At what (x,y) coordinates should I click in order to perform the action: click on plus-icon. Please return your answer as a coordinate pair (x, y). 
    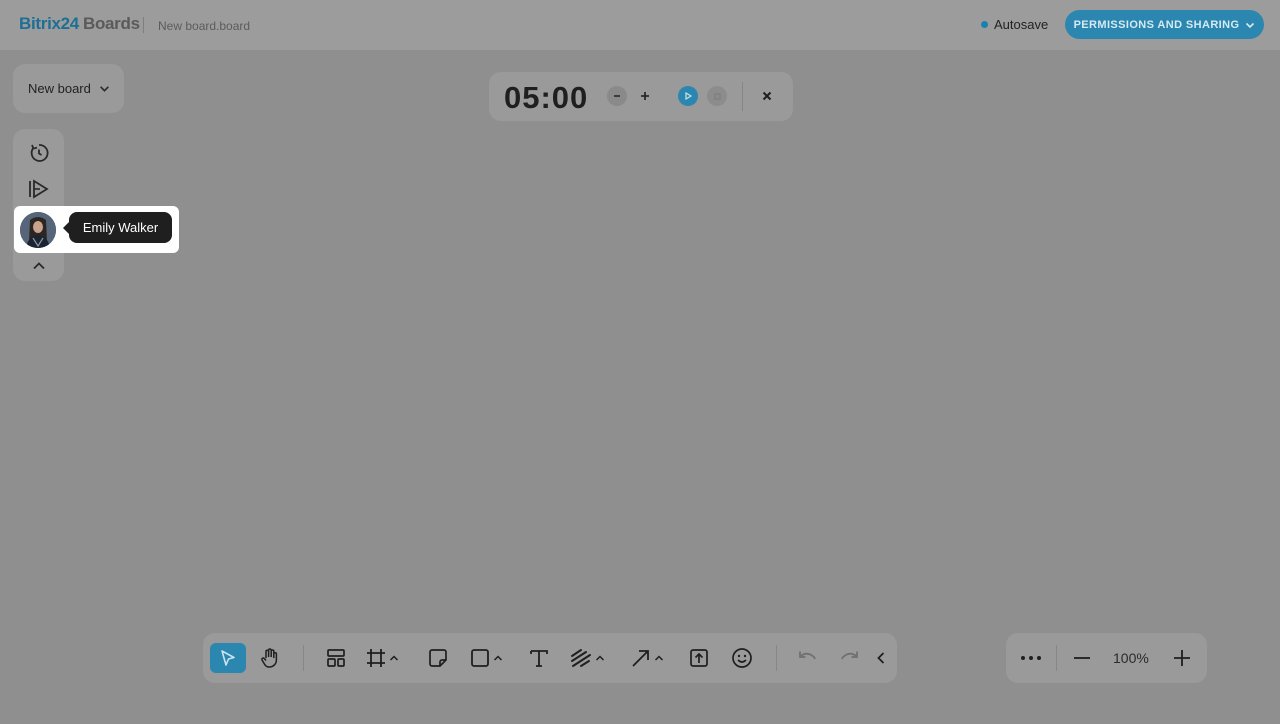
    Looking at the image, I should click on (1182, 658).